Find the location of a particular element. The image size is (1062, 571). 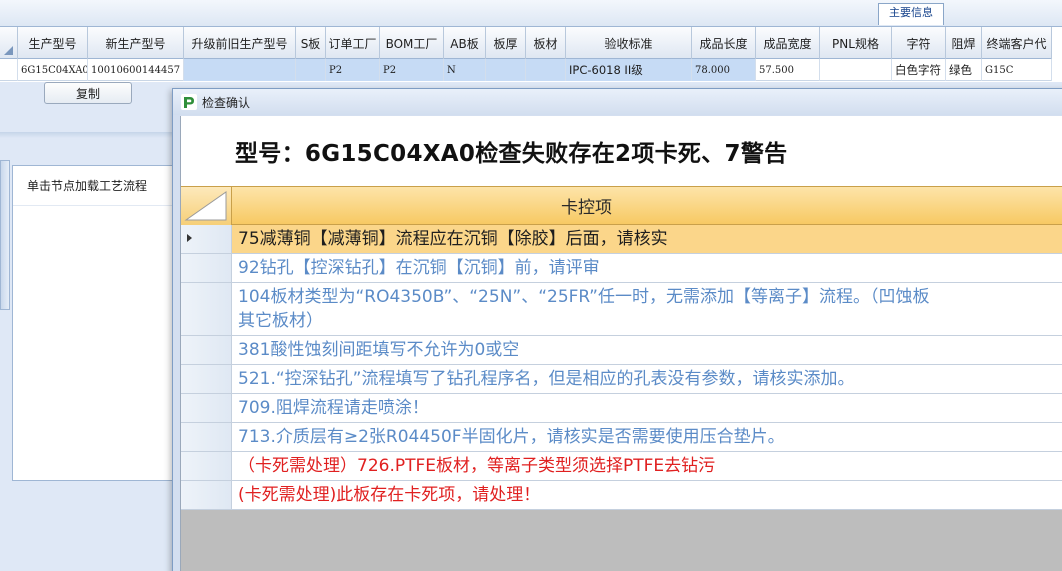

grid-corner is located at coordinates (206, 206).